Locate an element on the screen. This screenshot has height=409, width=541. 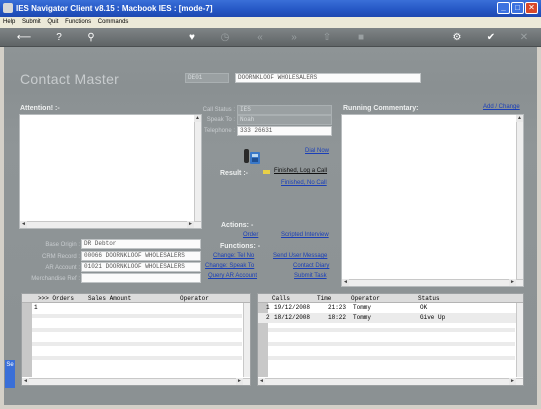
code-field: DE01 is located at coordinates (207, 78).